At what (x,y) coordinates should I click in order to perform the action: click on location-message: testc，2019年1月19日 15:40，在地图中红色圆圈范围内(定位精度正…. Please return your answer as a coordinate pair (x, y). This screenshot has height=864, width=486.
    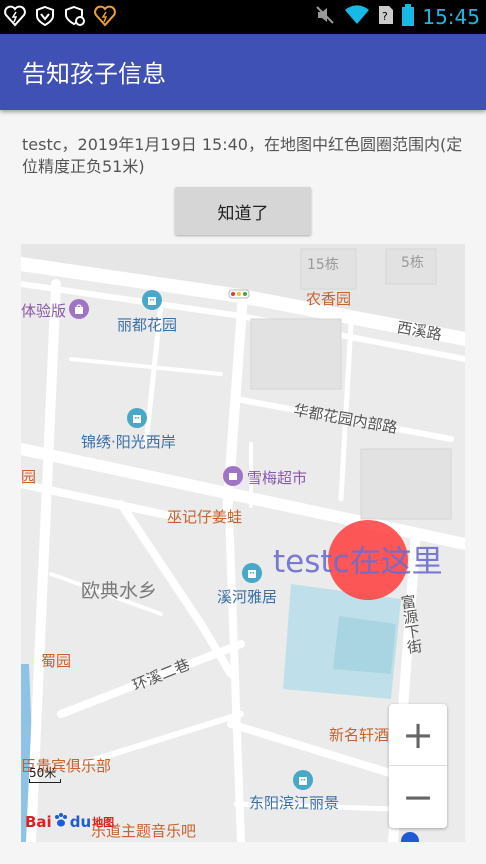
    Looking at the image, I should click on (242, 155).